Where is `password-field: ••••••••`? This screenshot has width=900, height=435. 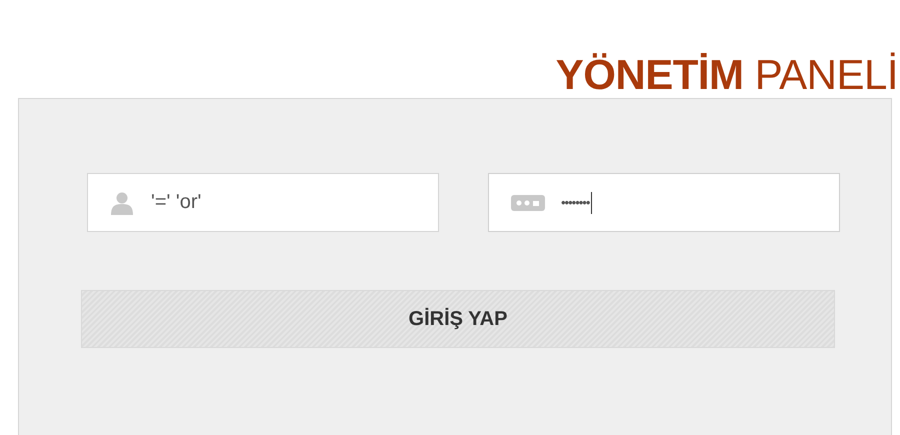
password-field: •••••••• is located at coordinates (664, 202).